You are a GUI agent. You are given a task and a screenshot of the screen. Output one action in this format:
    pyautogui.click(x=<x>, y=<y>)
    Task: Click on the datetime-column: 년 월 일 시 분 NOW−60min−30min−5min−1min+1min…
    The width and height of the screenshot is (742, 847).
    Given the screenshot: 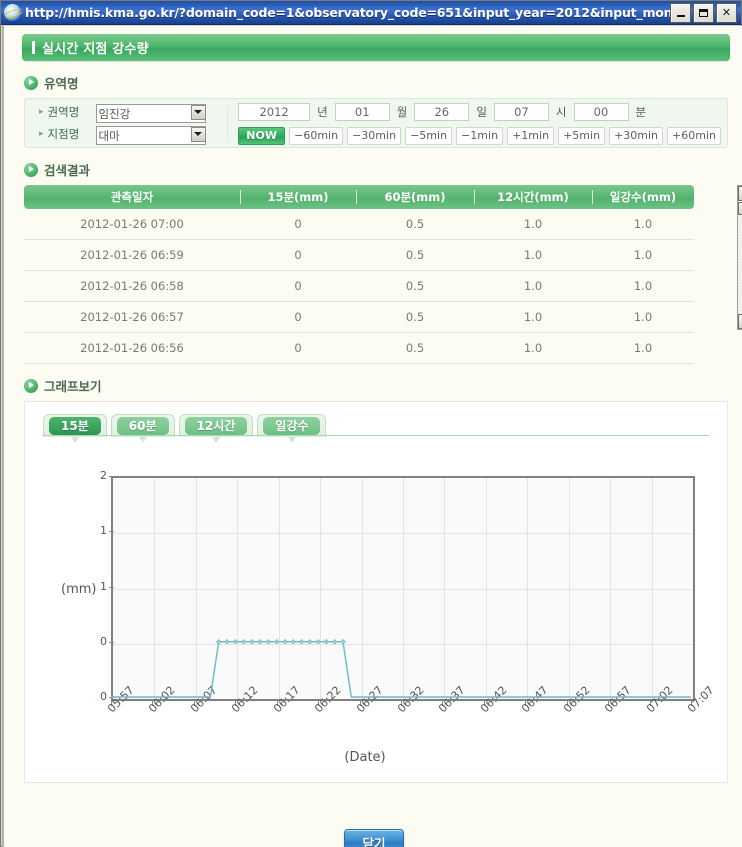 What is the action you would take?
    pyautogui.click(x=479, y=123)
    